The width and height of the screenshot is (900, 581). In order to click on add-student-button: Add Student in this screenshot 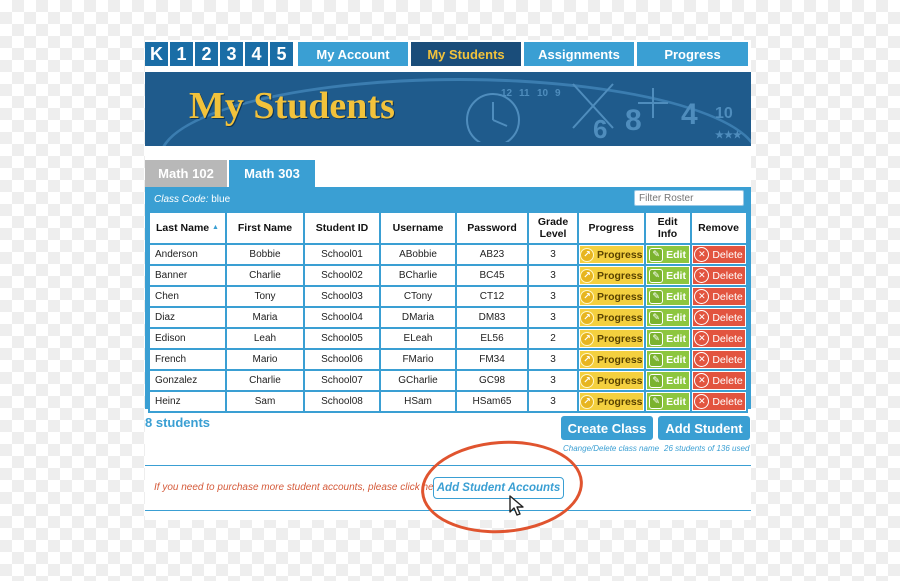, I will do `click(704, 428)`.